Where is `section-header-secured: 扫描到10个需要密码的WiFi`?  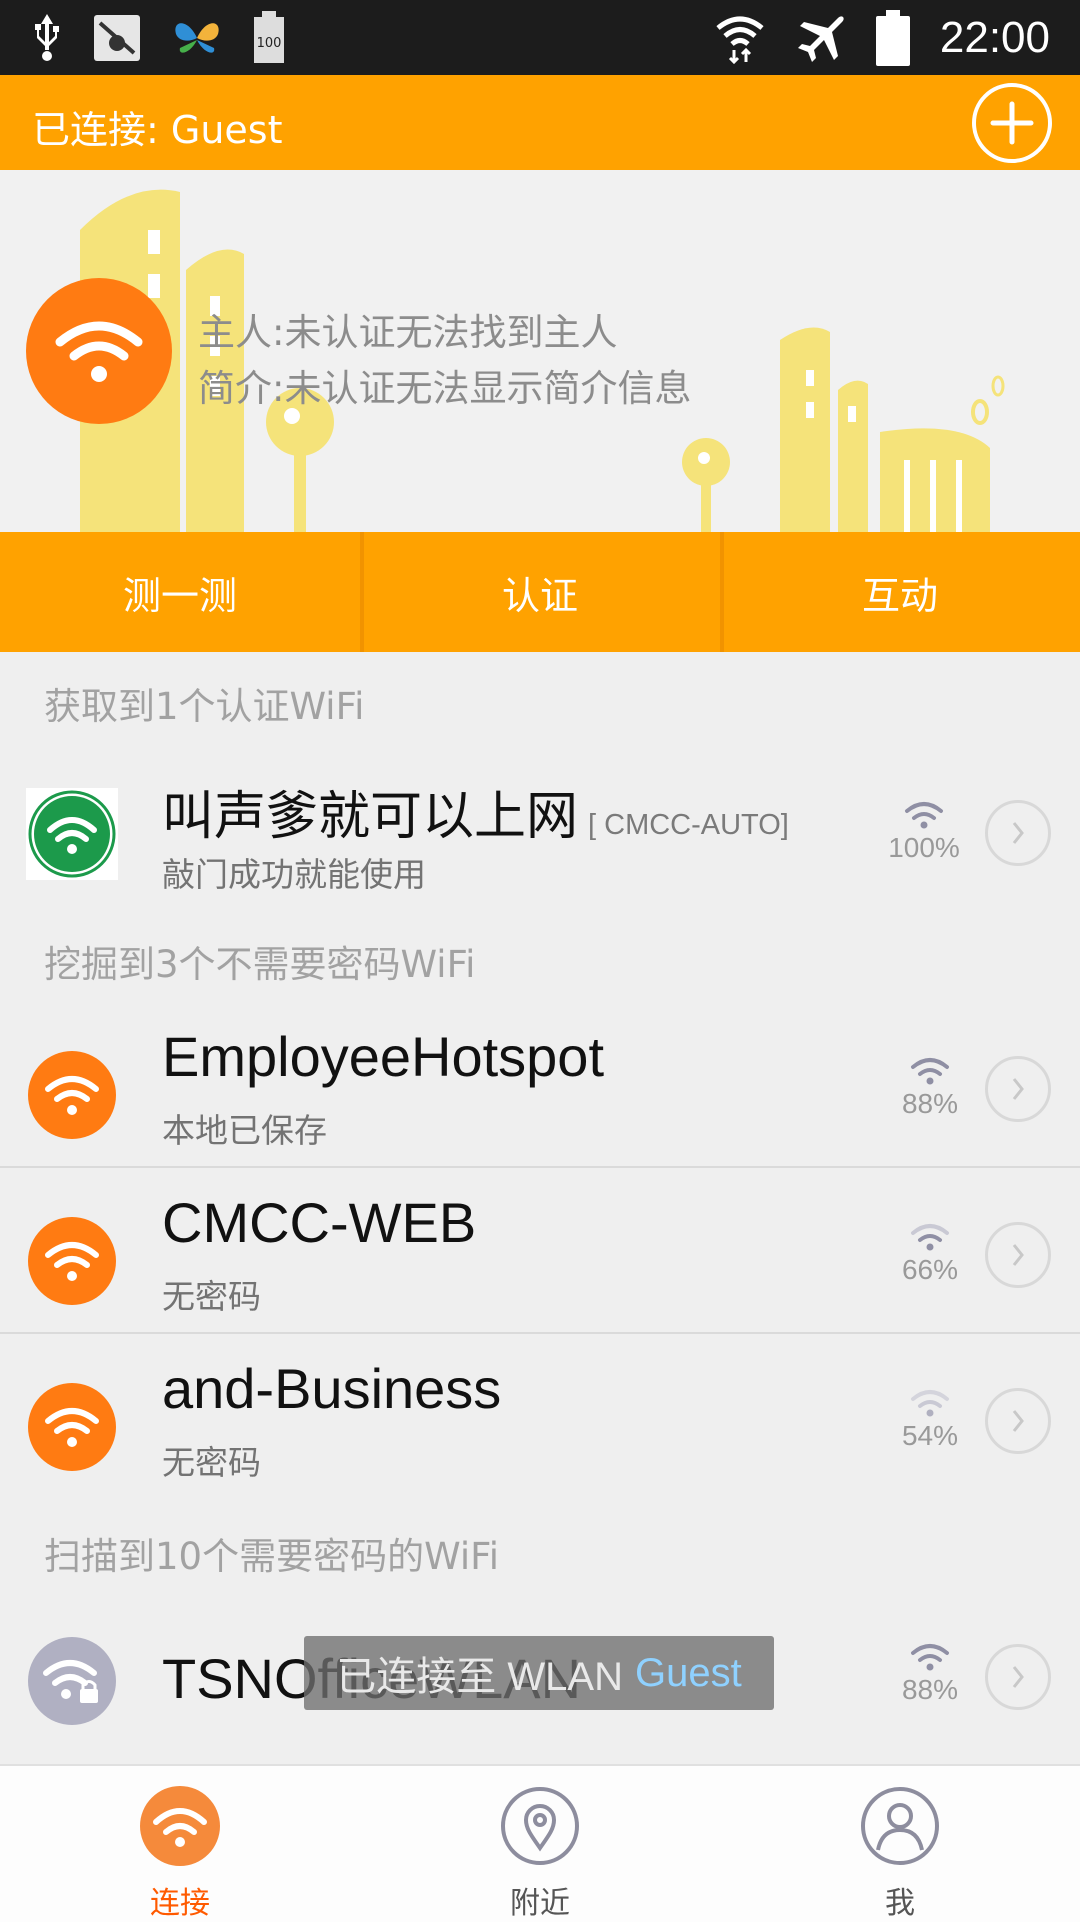 section-header-secured: 扫描到10个需要密码的WiFi is located at coordinates (272, 1556).